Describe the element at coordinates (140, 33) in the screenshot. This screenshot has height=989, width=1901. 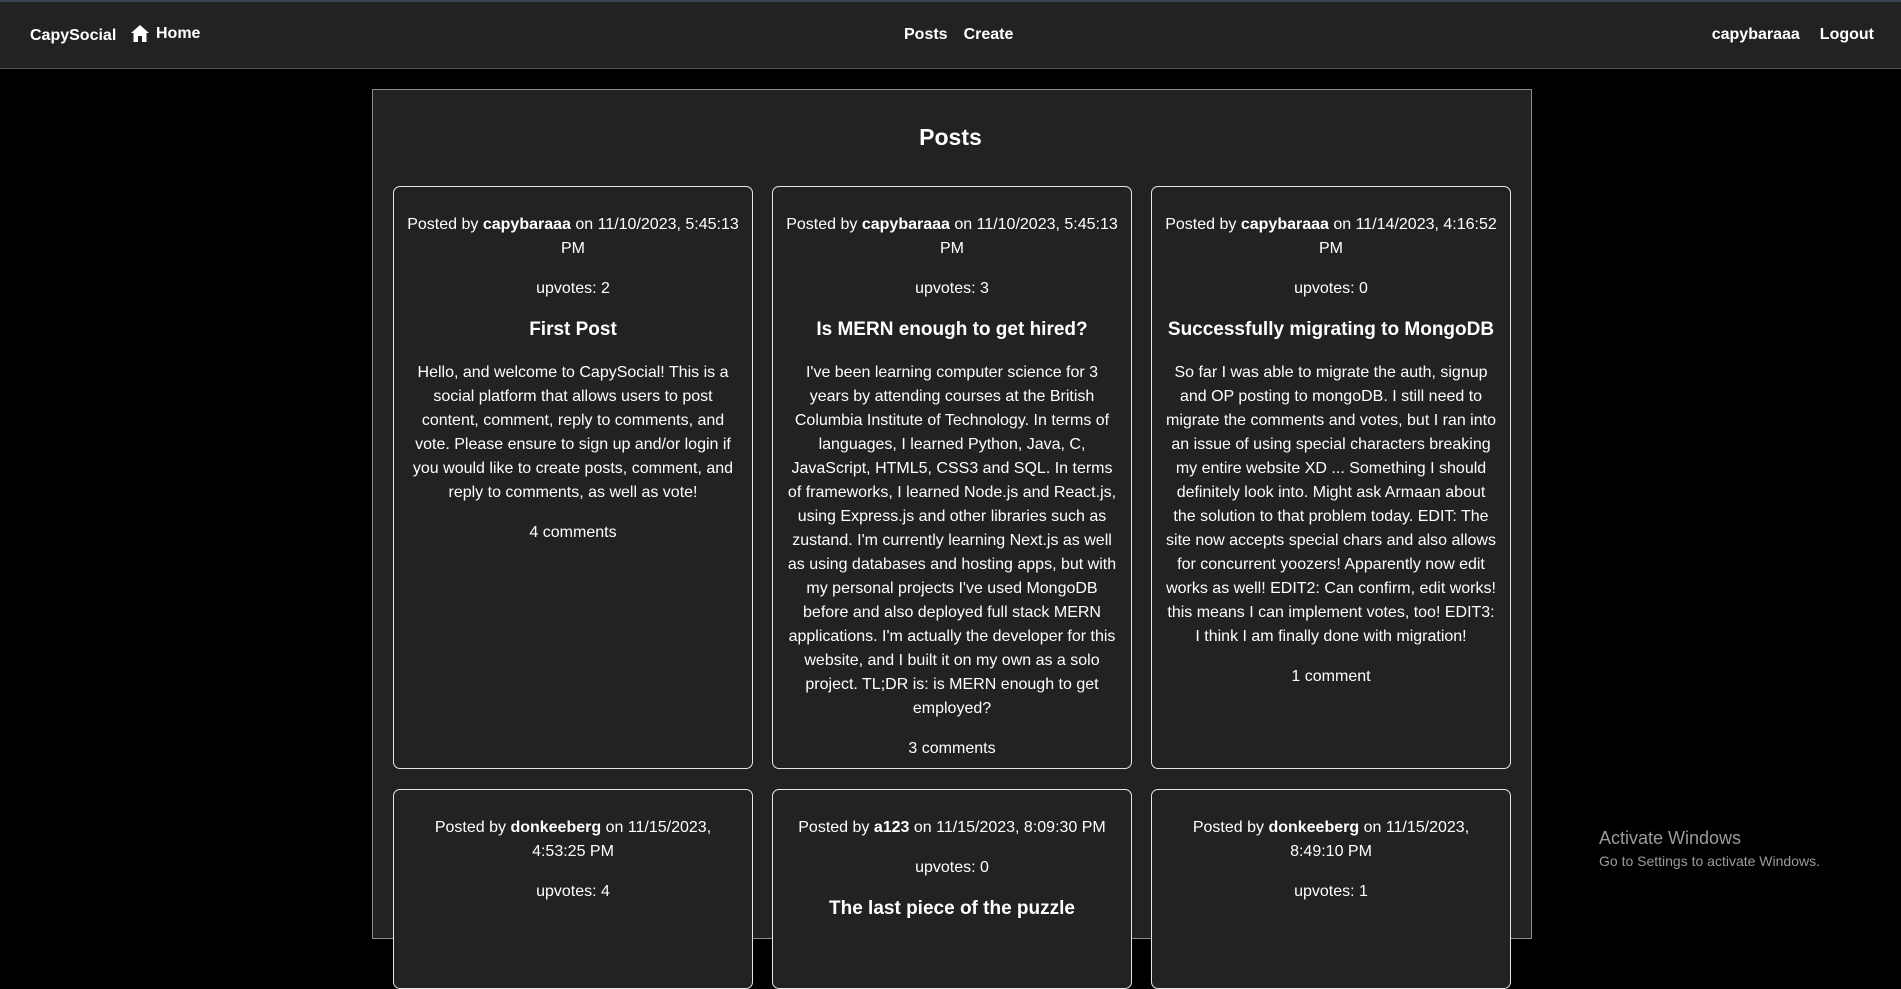
I see `home-icon` at that location.